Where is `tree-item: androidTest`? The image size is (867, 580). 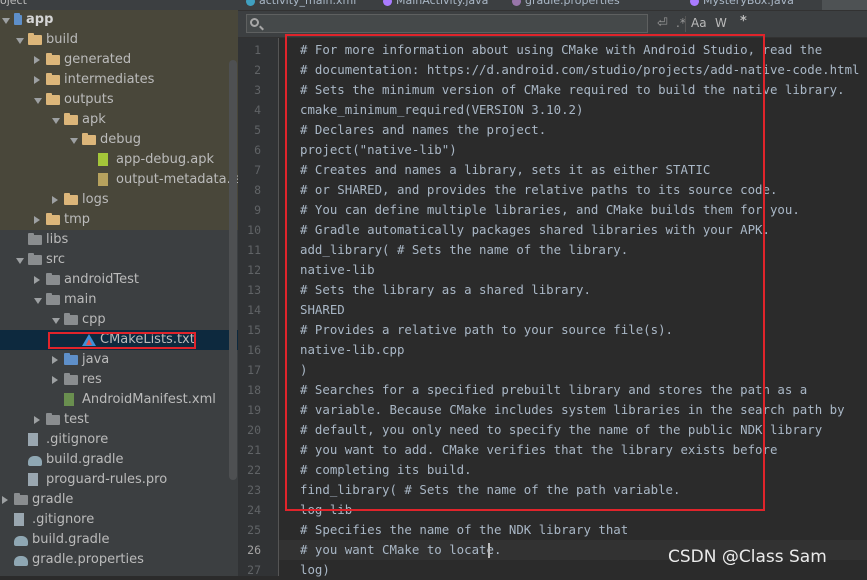 tree-item: androidTest is located at coordinates (119, 280).